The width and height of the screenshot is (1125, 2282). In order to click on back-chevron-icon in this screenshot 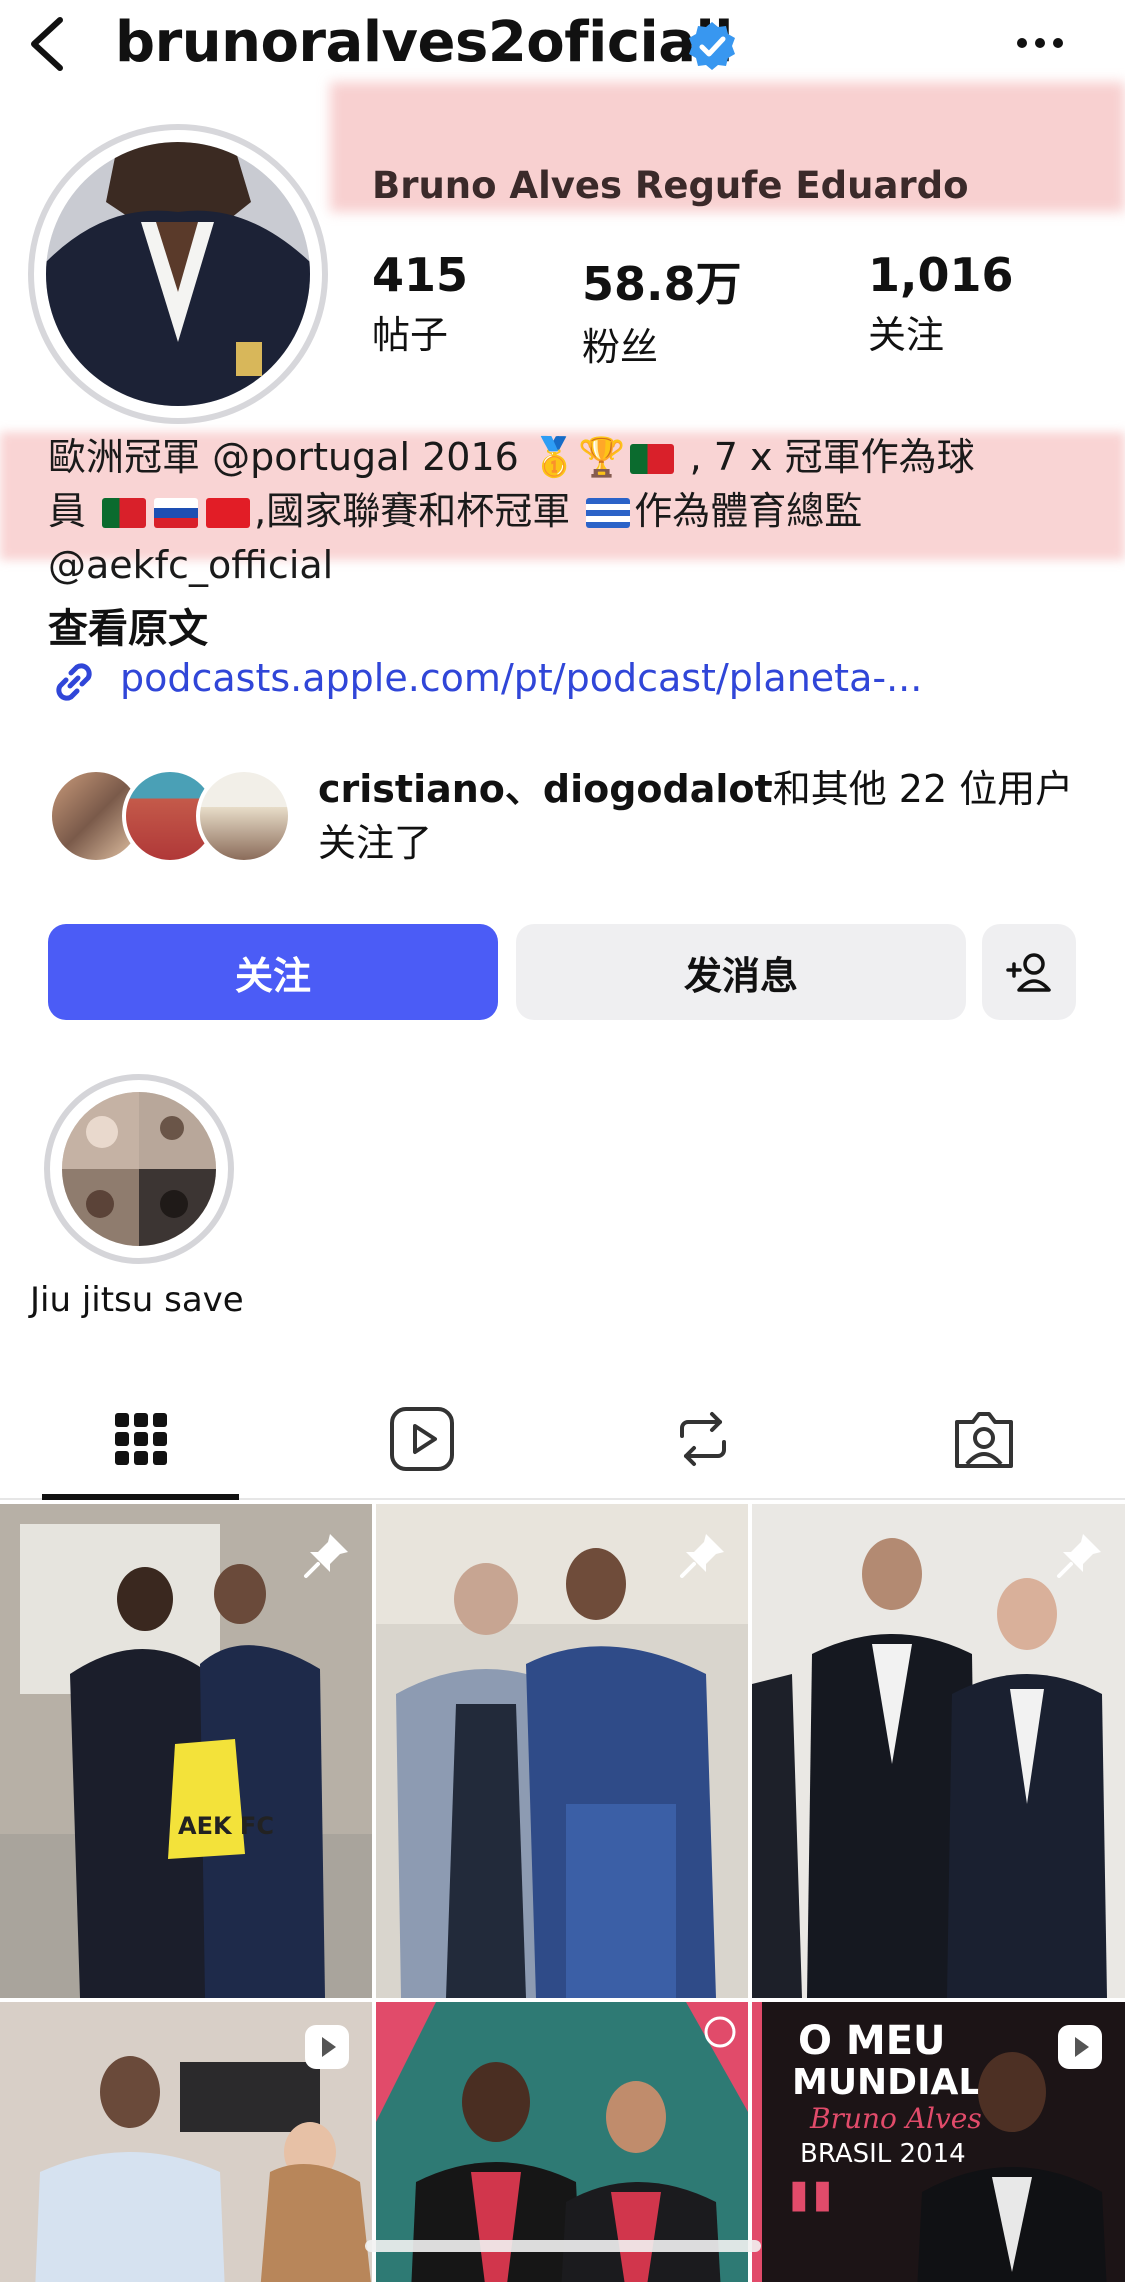, I will do `click(47, 44)`.